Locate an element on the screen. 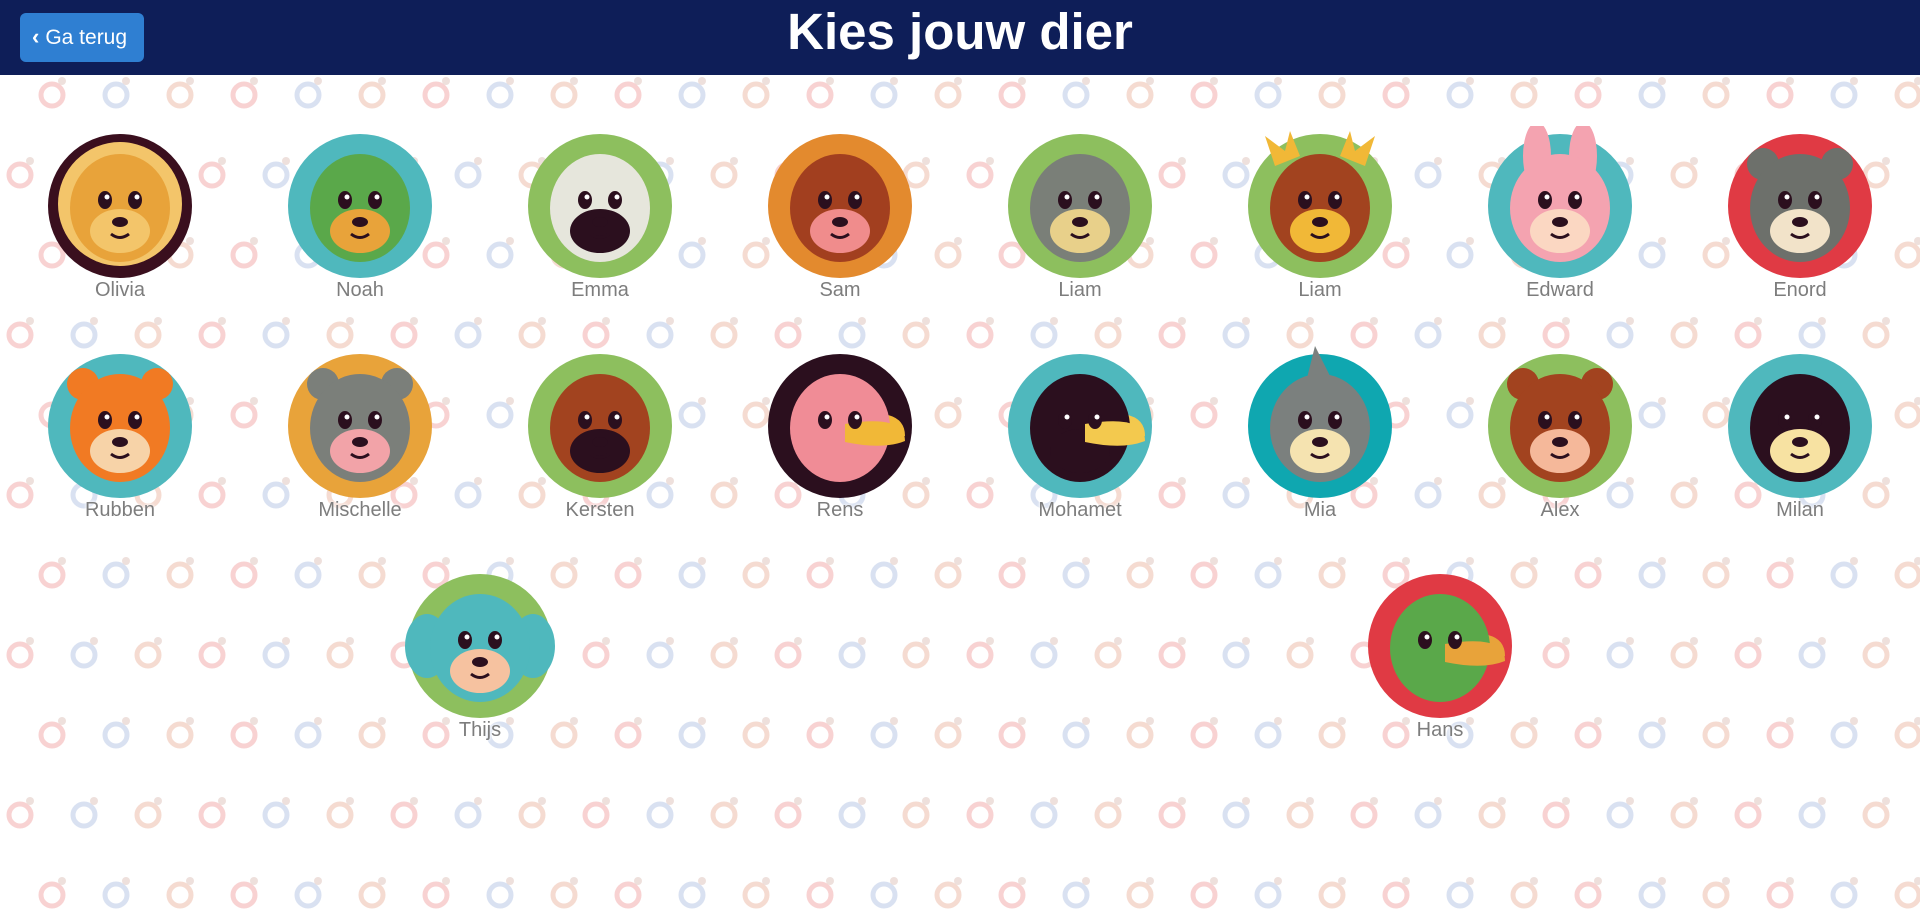  animal-card: Milan is located at coordinates (1800, 434).